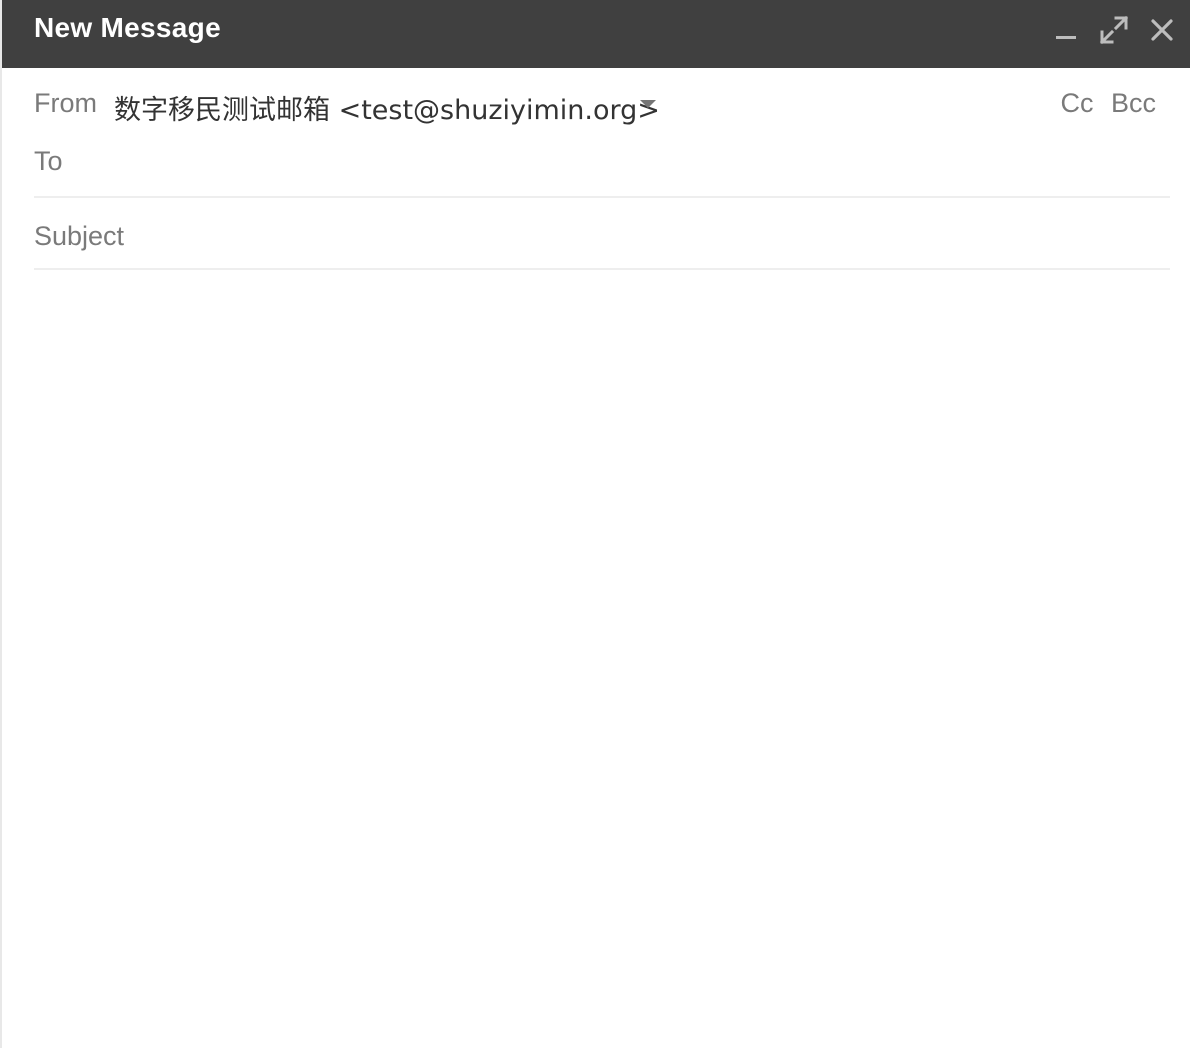 The image size is (1190, 1048). I want to click on expand-icon, so click(1114, 30).